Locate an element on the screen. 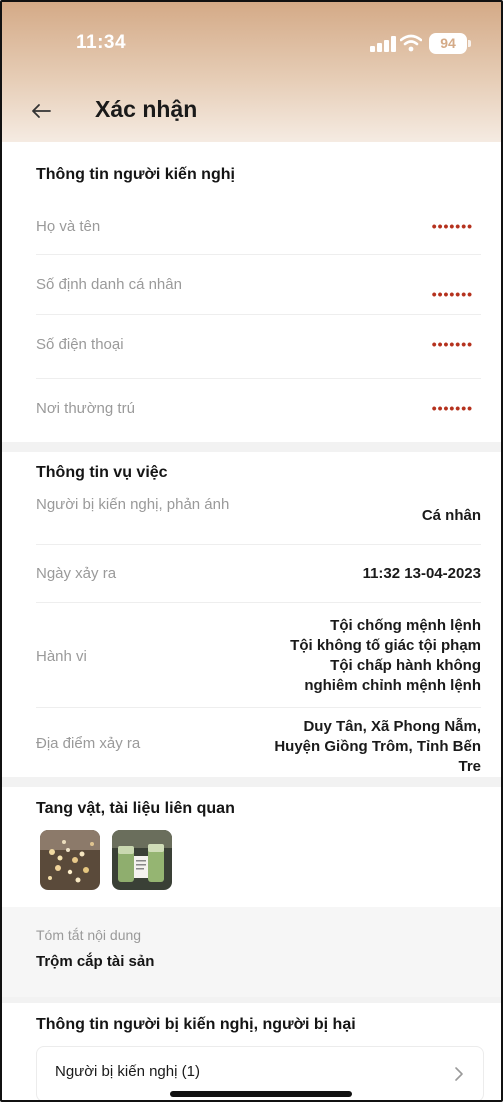  field-label-behavior: Hành vi is located at coordinates (61, 656).